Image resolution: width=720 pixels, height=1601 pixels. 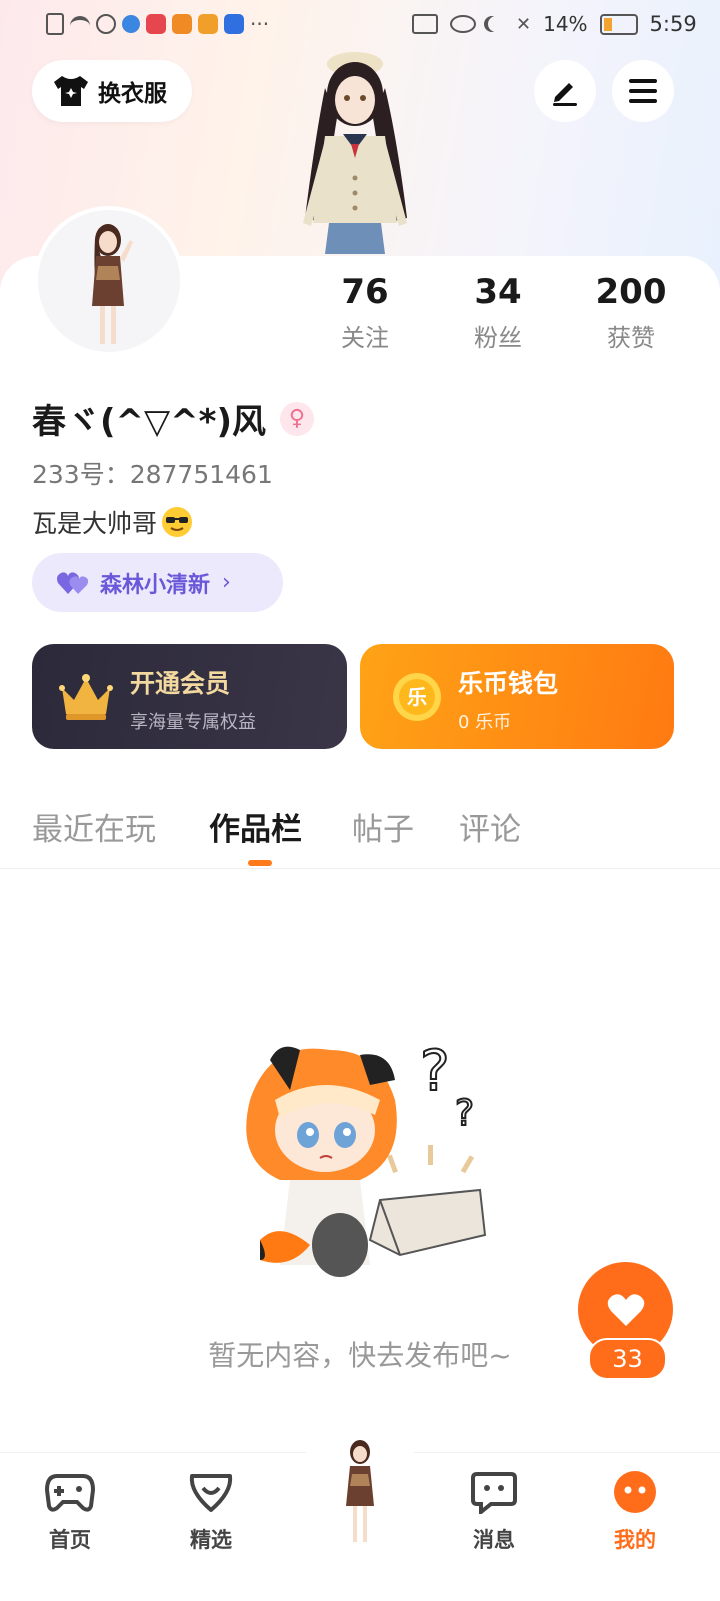 I want to click on following-label: 关注, so click(x=365, y=338).